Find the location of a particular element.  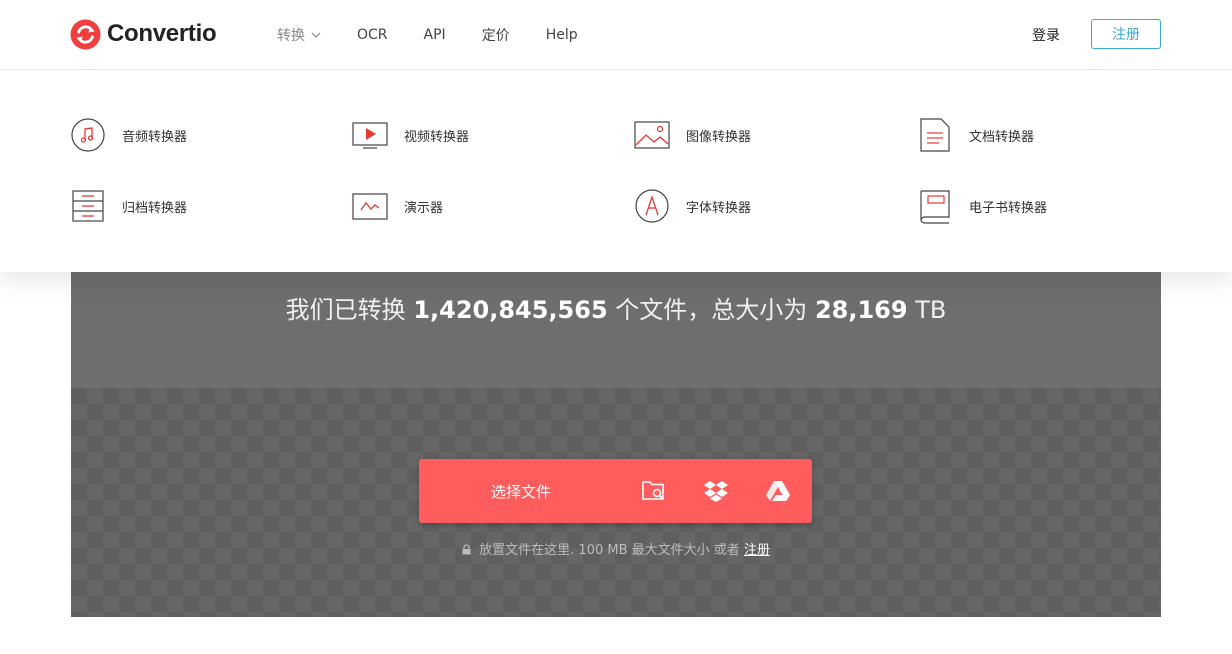

image-icon is located at coordinates (652, 135).